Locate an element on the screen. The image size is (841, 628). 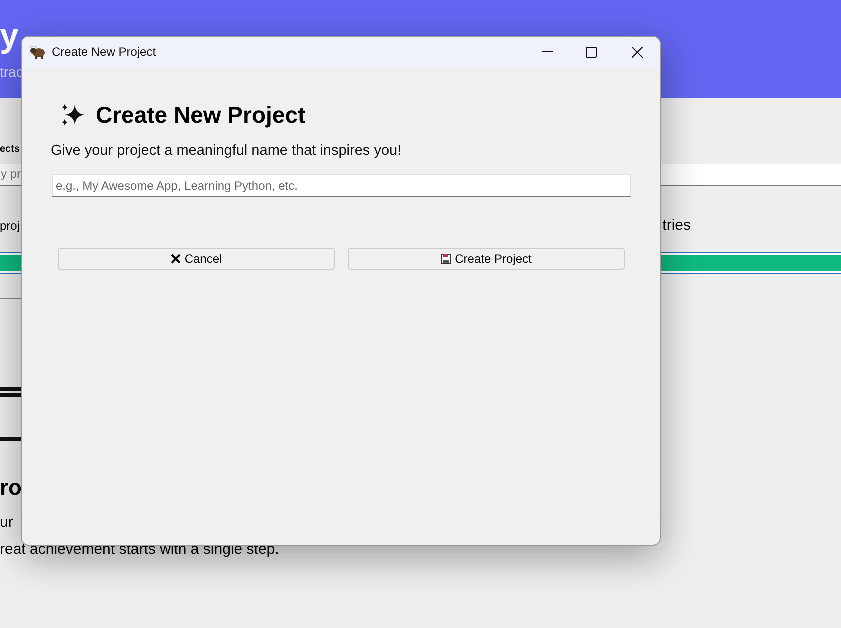
summary-text: proj is located at coordinates (10, 226).